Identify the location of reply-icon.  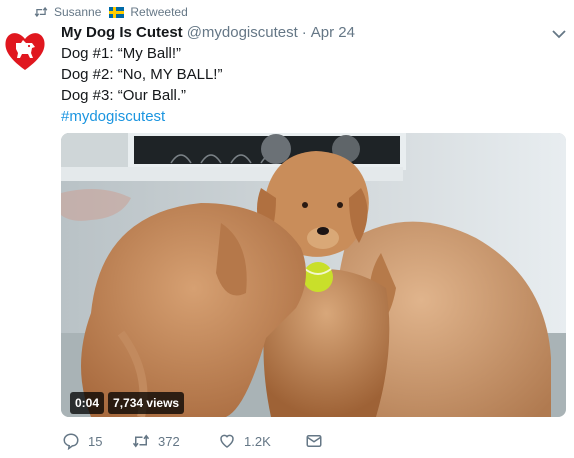
(71, 441).